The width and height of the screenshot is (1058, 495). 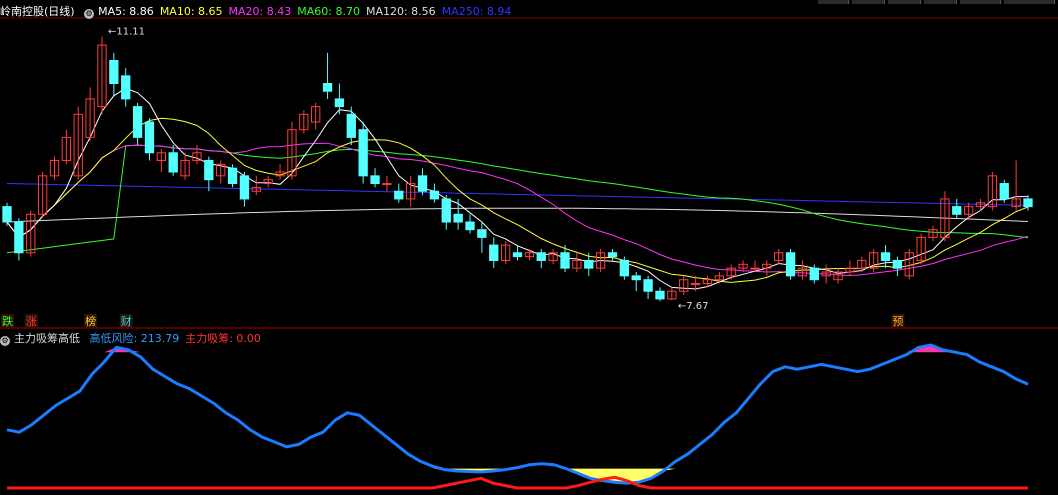 I want to click on ma-legend-ma5: MA5: 8.86, so click(x=126, y=11).